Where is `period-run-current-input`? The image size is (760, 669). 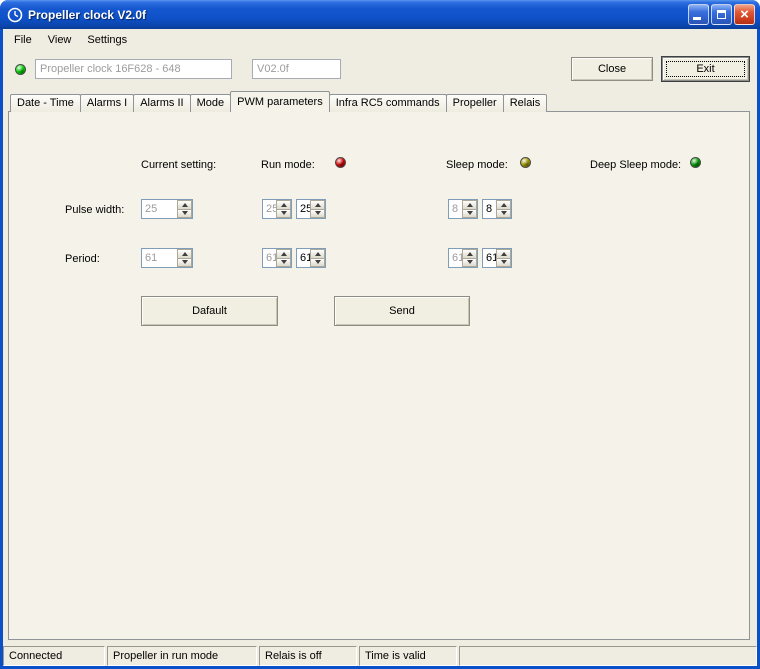 period-run-current-input is located at coordinates (269, 258).